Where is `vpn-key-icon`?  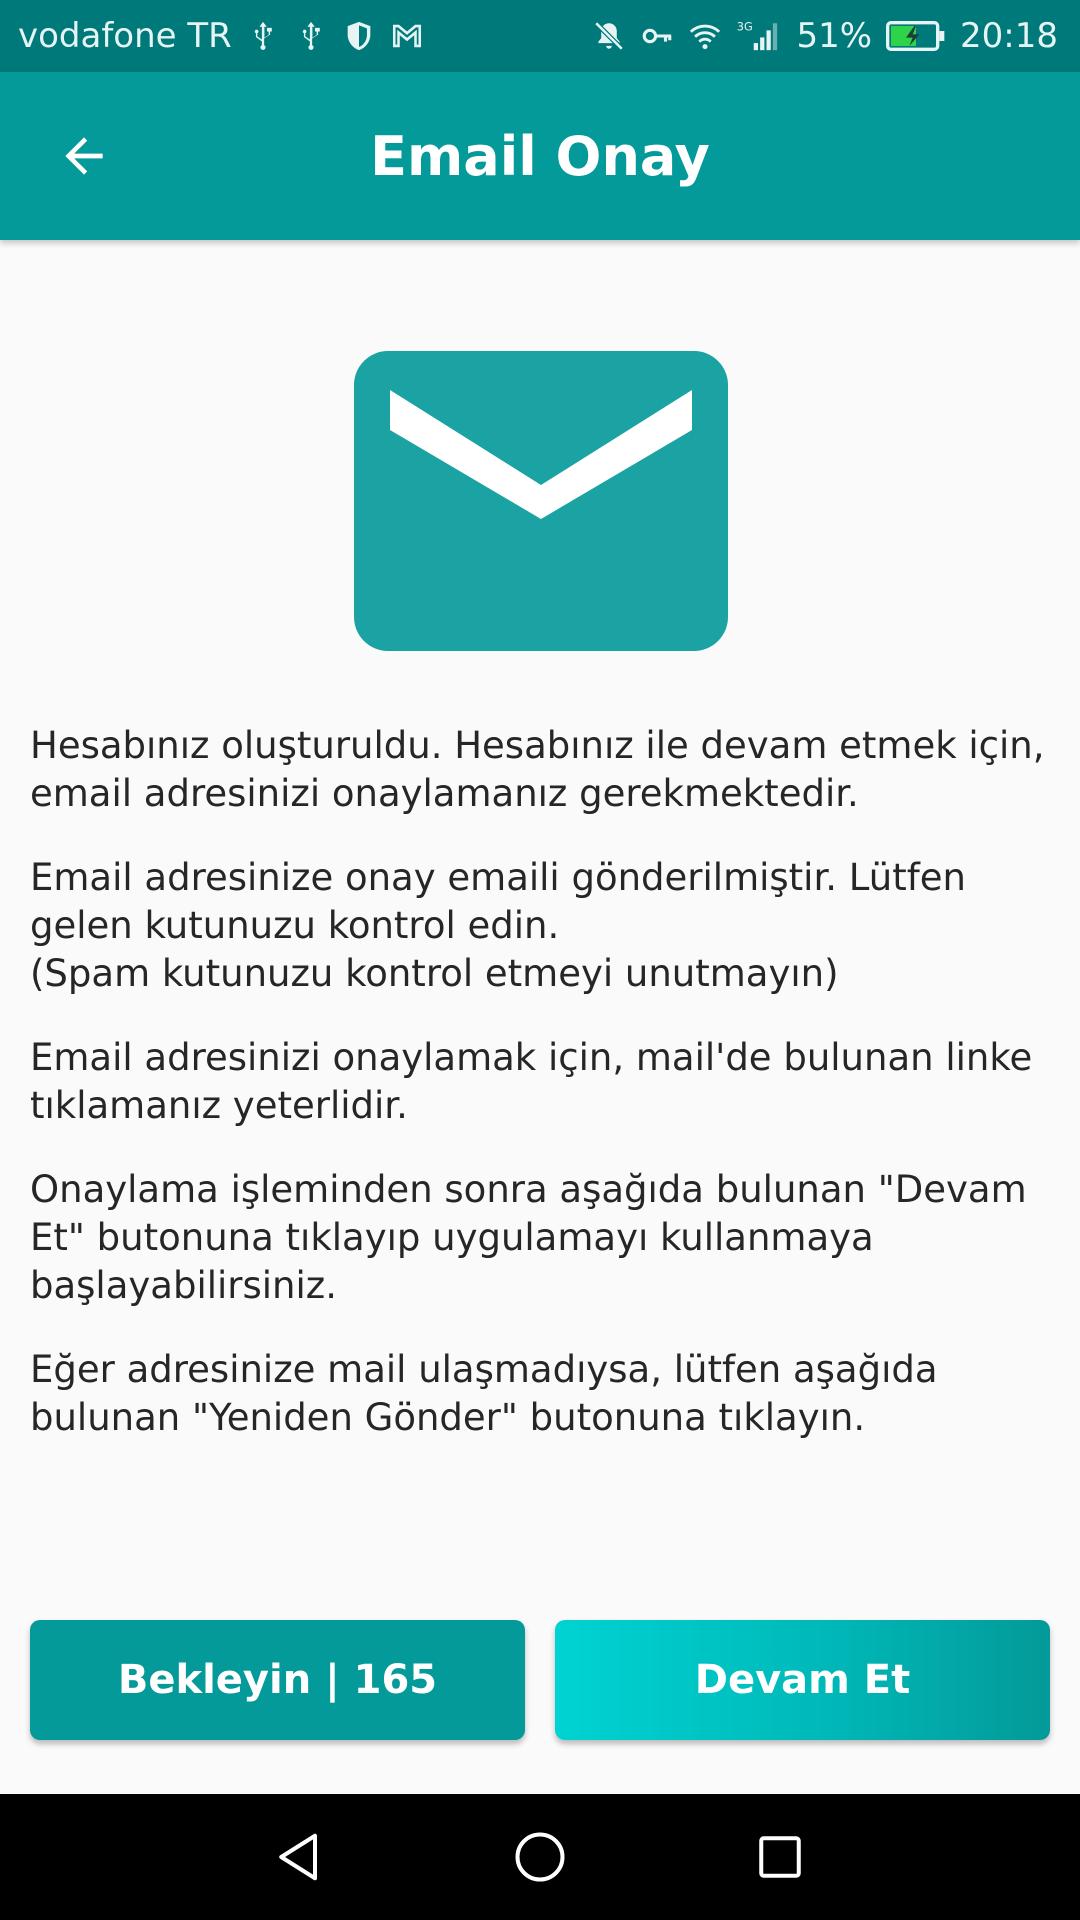
vpn-key-icon is located at coordinates (657, 36).